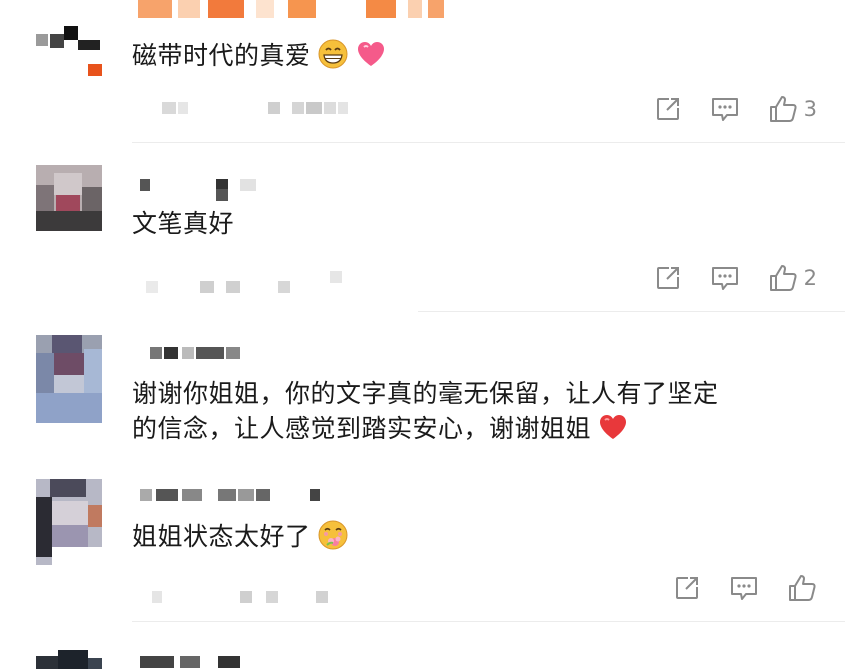 This screenshot has height=669, width=845. I want to click on flower-hug-emoji-icon, so click(333, 535).